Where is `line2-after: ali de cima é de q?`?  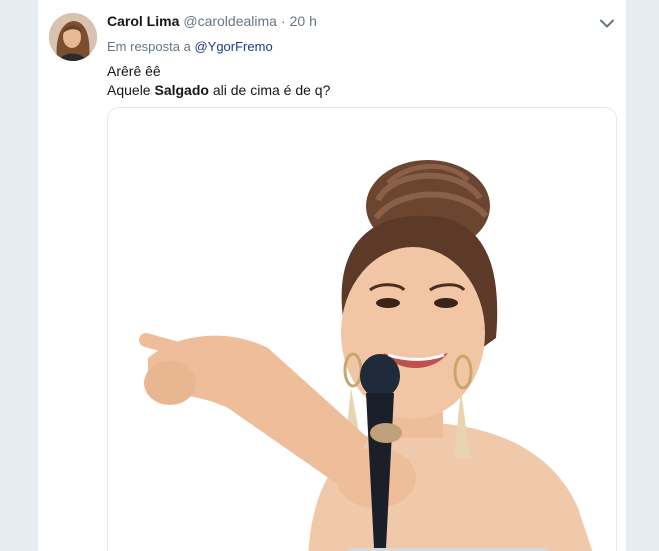
line2-after: ali de cima é de q? is located at coordinates (271, 90).